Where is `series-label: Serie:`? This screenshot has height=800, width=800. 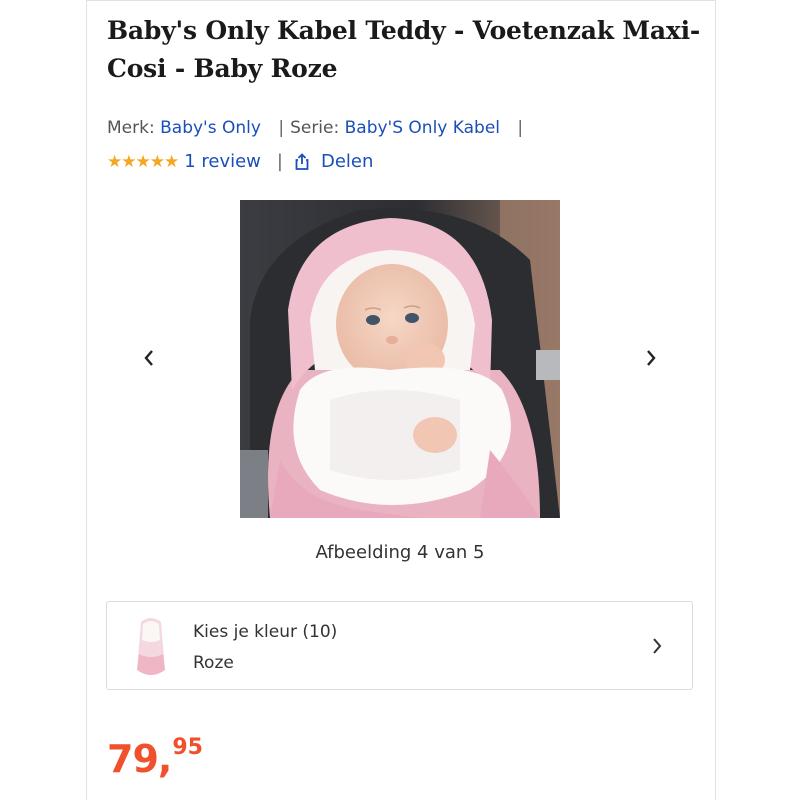
series-label: Serie: is located at coordinates (315, 128).